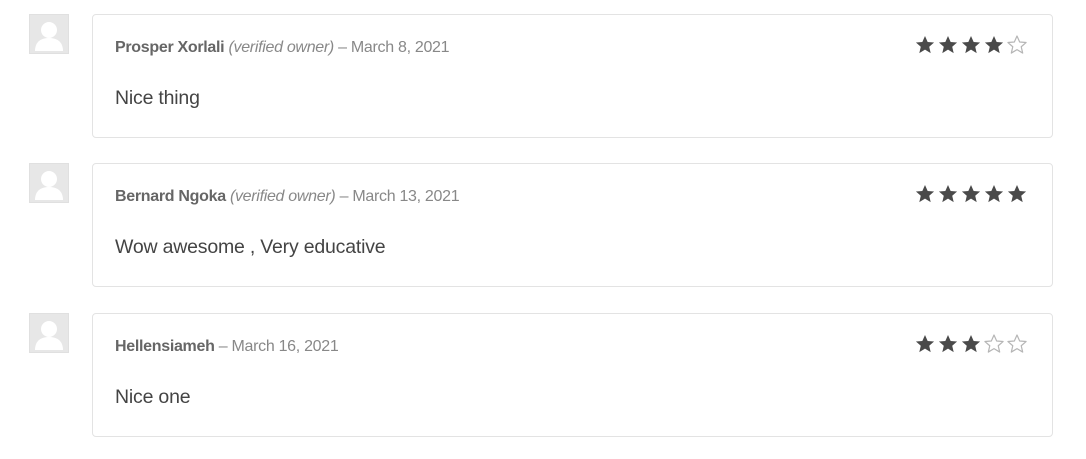 The image size is (1086, 459). I want to click on review-date: March 16, 2021, so click(285, 346).